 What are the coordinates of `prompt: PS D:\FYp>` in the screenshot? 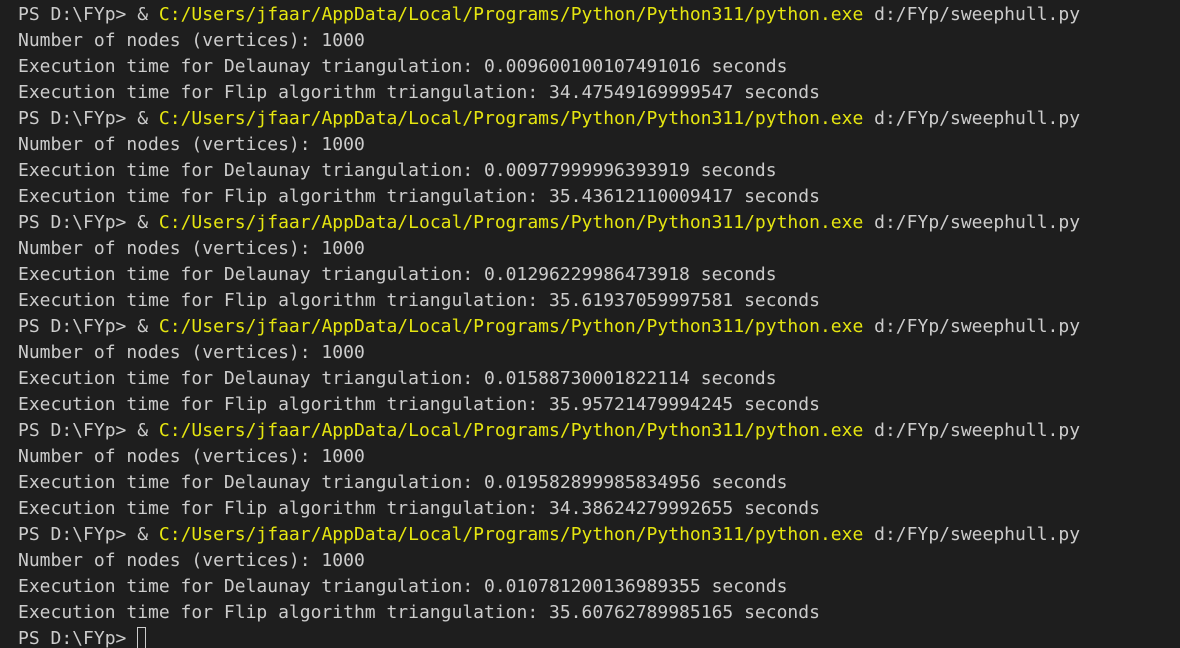 It's located at (78, 638).